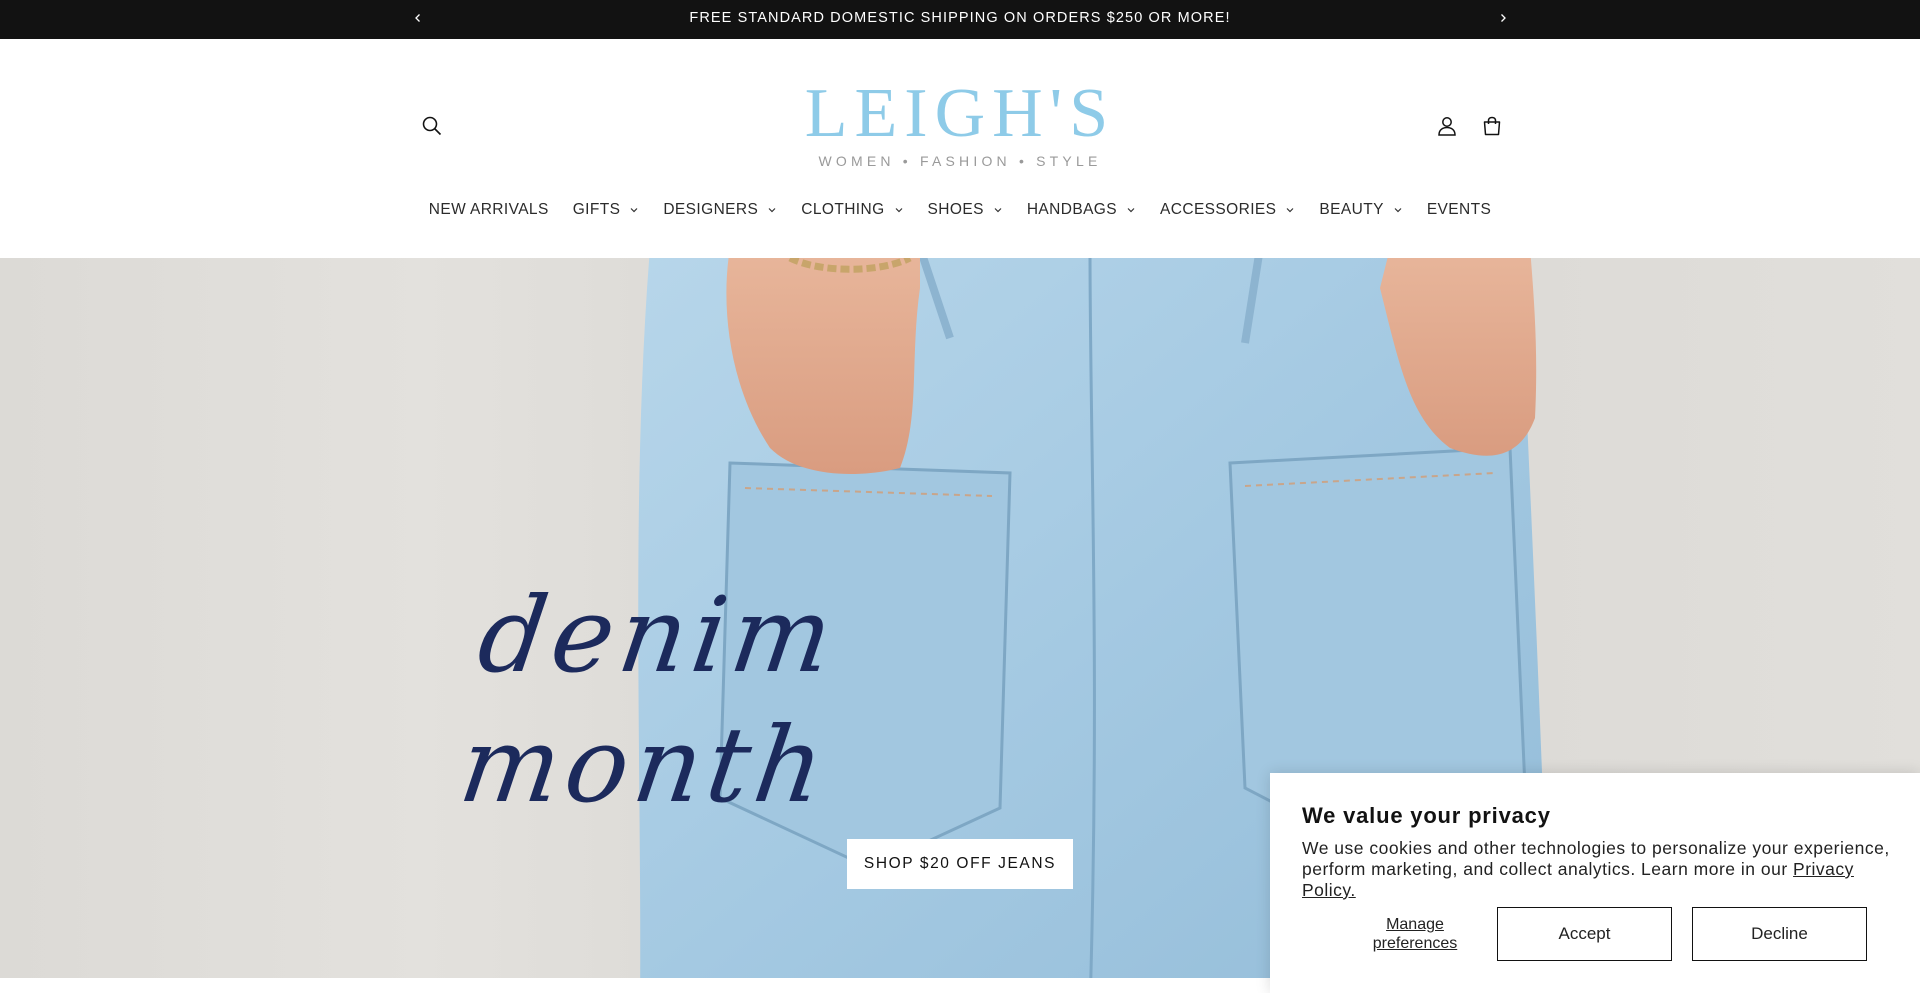  What do you see at coordinates (1779, 934) in the screenshot?
I see `decline-button: Decline` at bounding box center [1779, 934].